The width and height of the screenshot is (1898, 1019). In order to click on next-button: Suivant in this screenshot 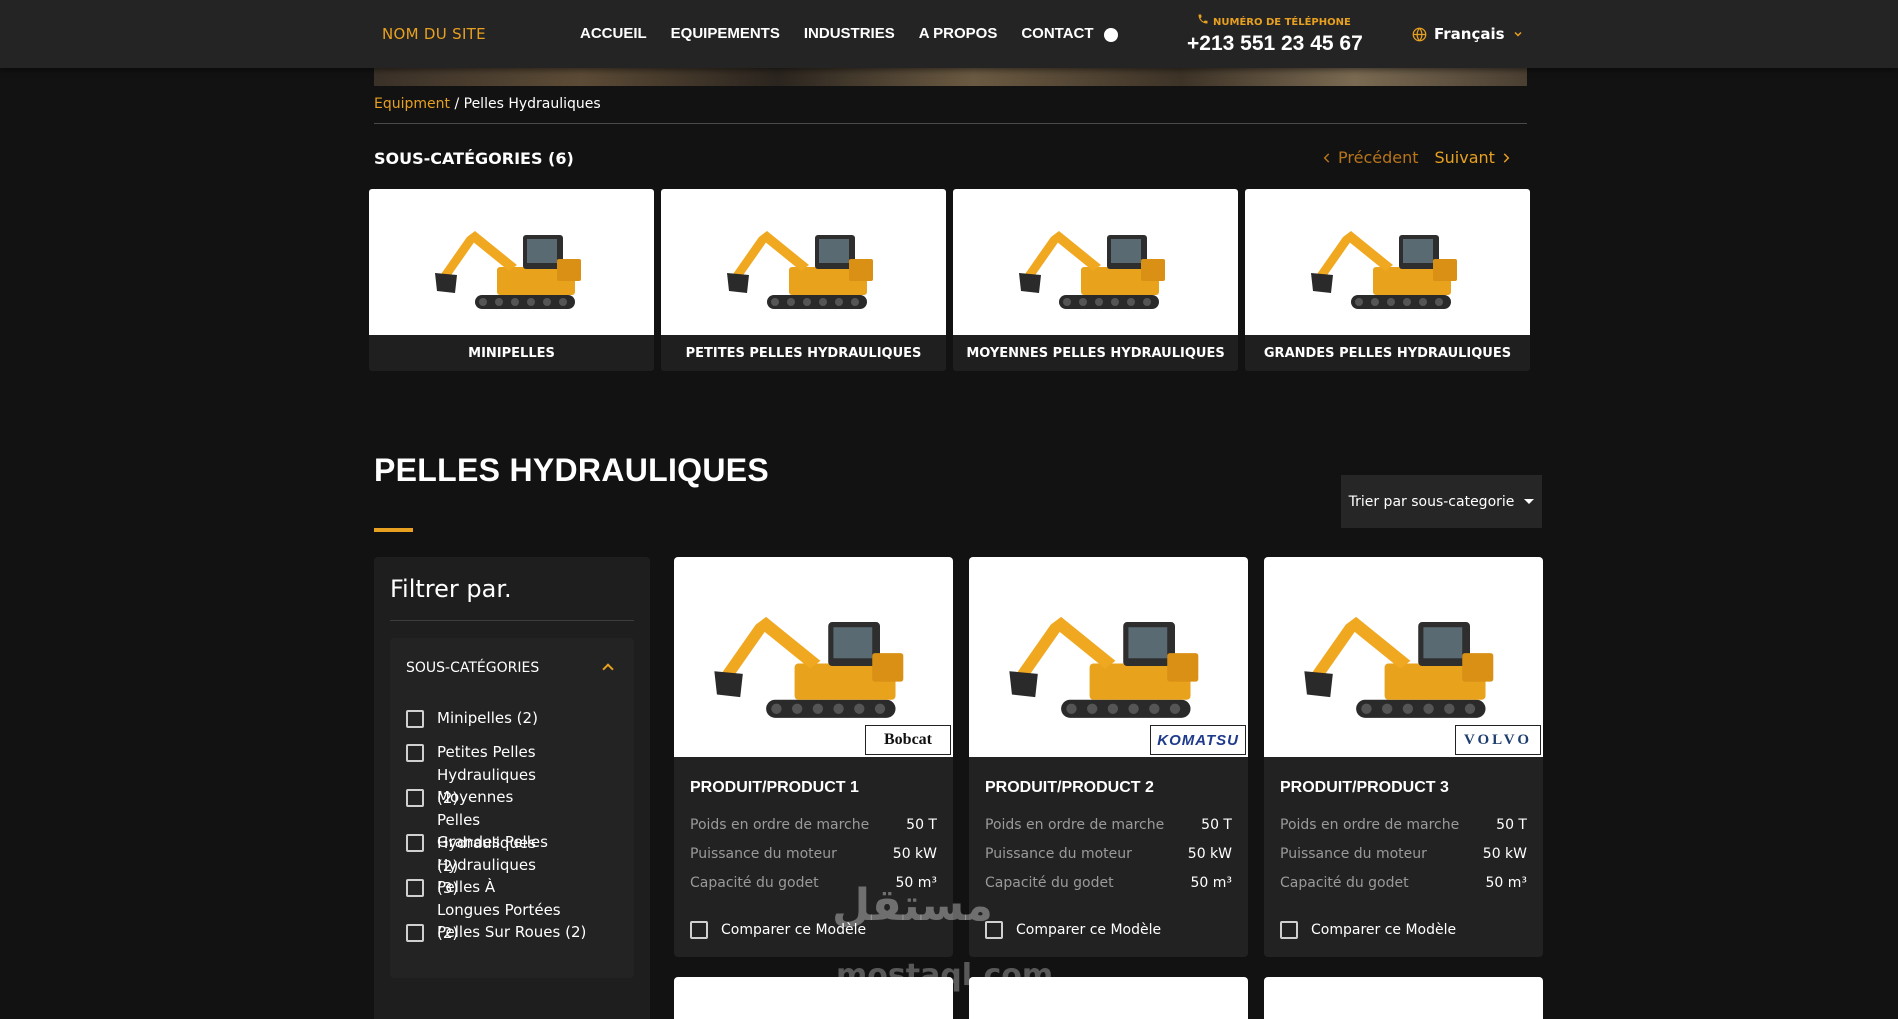, I will do `click(1474, 157)`.